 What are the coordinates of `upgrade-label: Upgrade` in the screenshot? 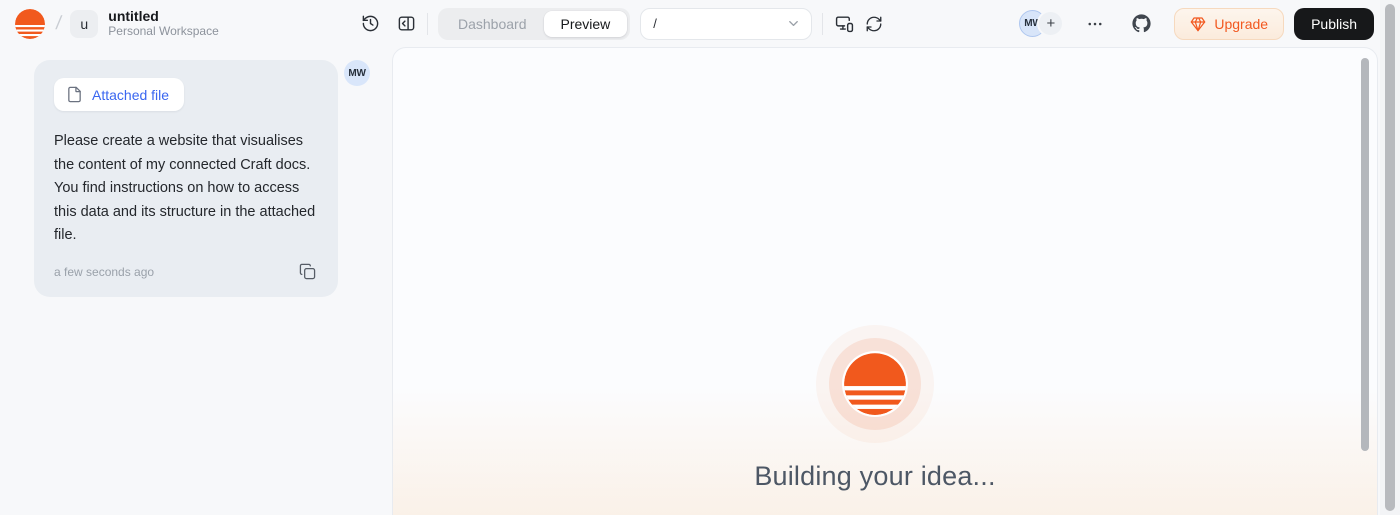 It's located at (1241, 23).